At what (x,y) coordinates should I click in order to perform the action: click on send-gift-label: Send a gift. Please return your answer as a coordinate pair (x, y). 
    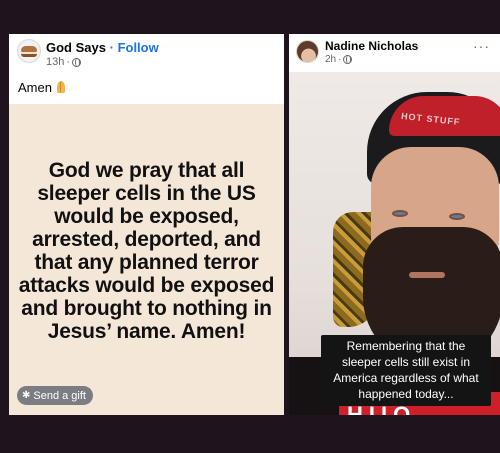
    Looking at the image, I should click on (59, 395).